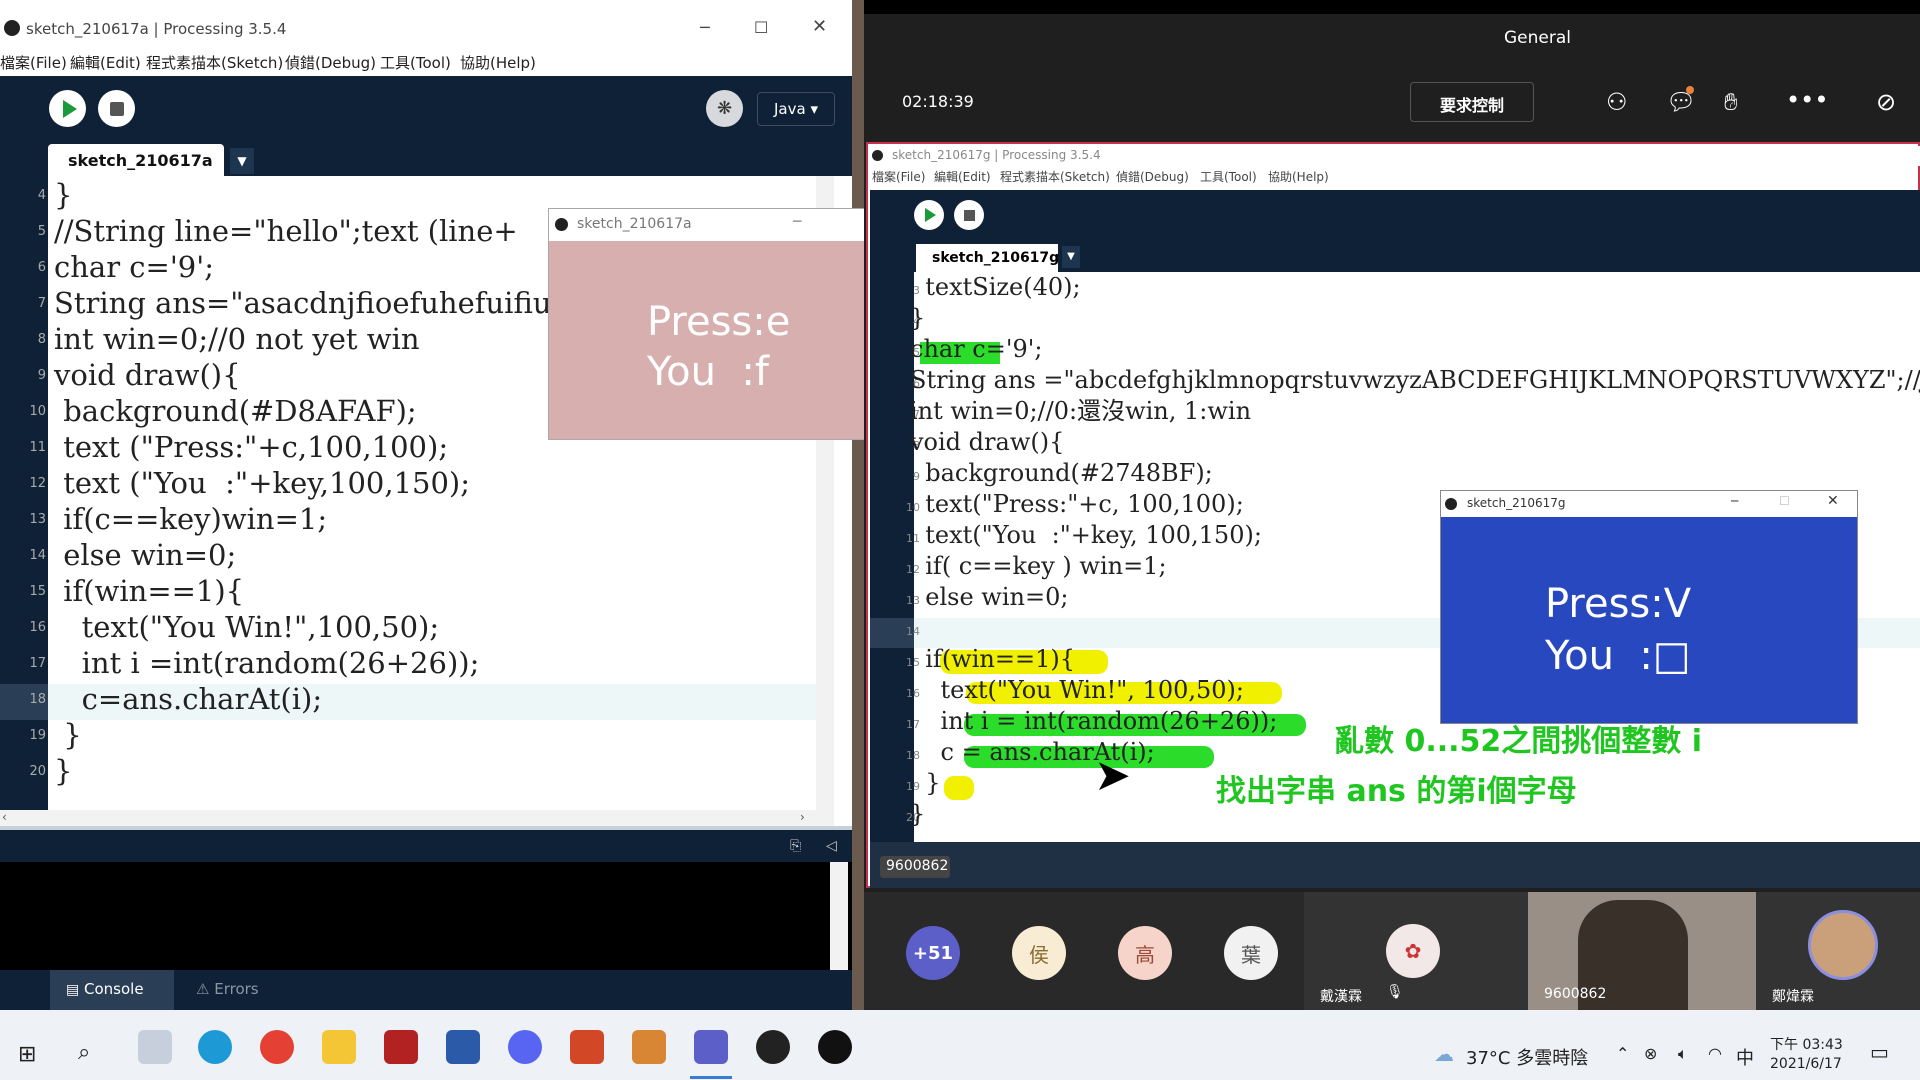 This screenshot has height=1080, width=1920. I want to click on sketch-output-window: sketch_210617a ─ Press:e You :f, so click(708, 324).